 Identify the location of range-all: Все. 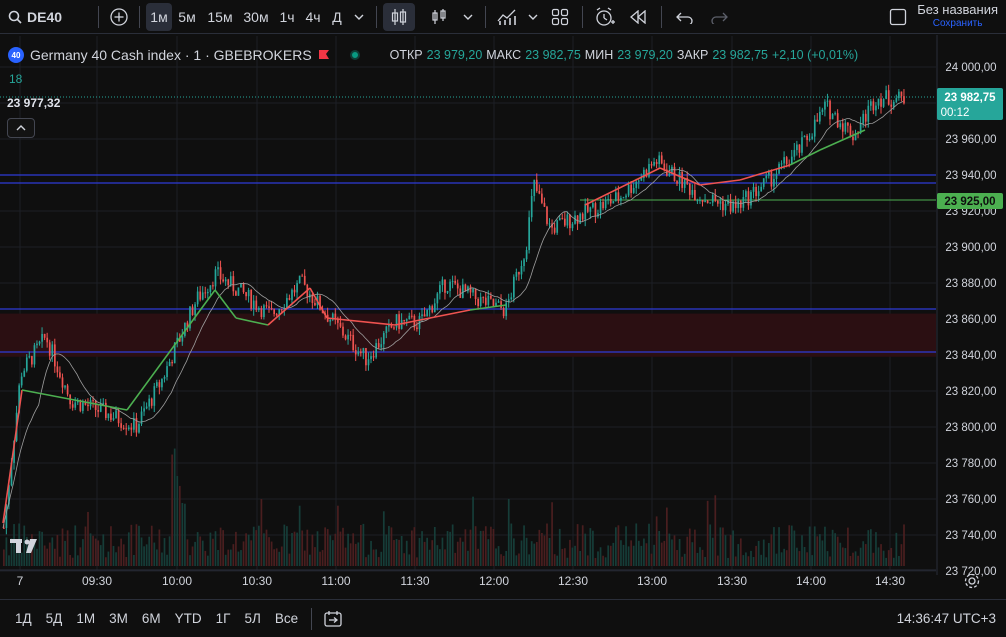
(286, 618).